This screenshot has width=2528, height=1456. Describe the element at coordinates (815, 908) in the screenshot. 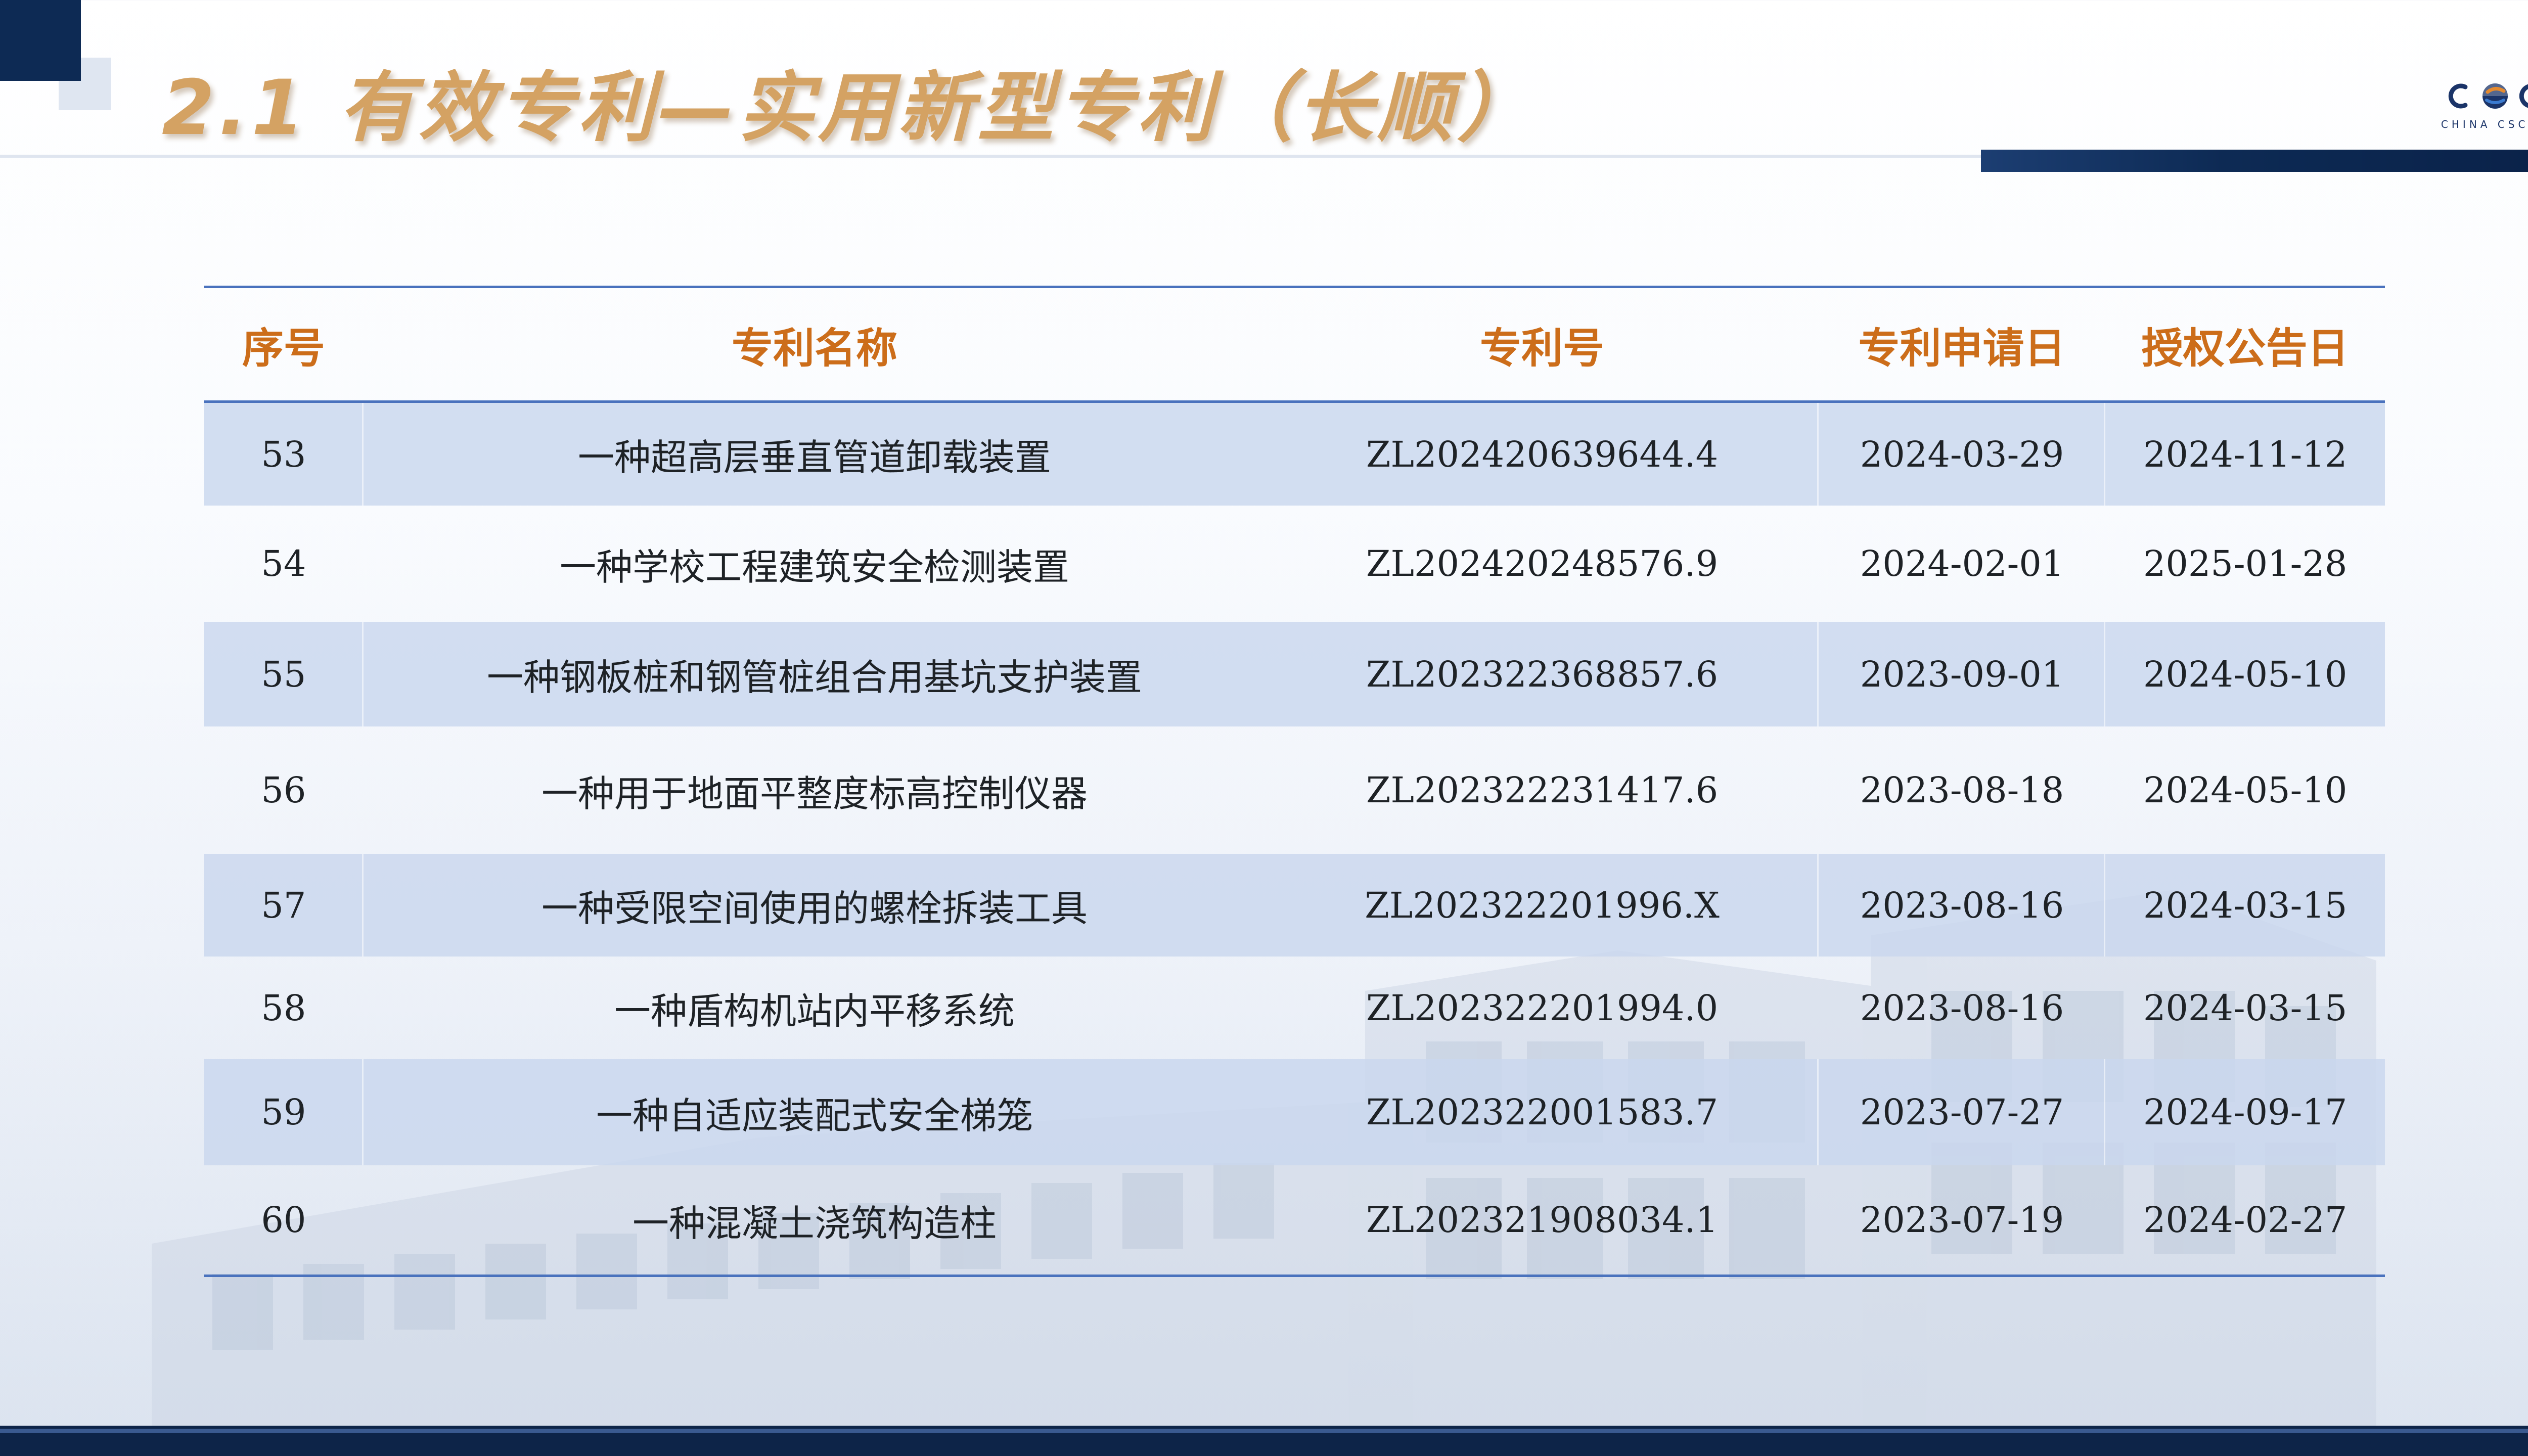

I see `row-patent-name: 一种受限空间使用的螺栓拆装工具` at that location.